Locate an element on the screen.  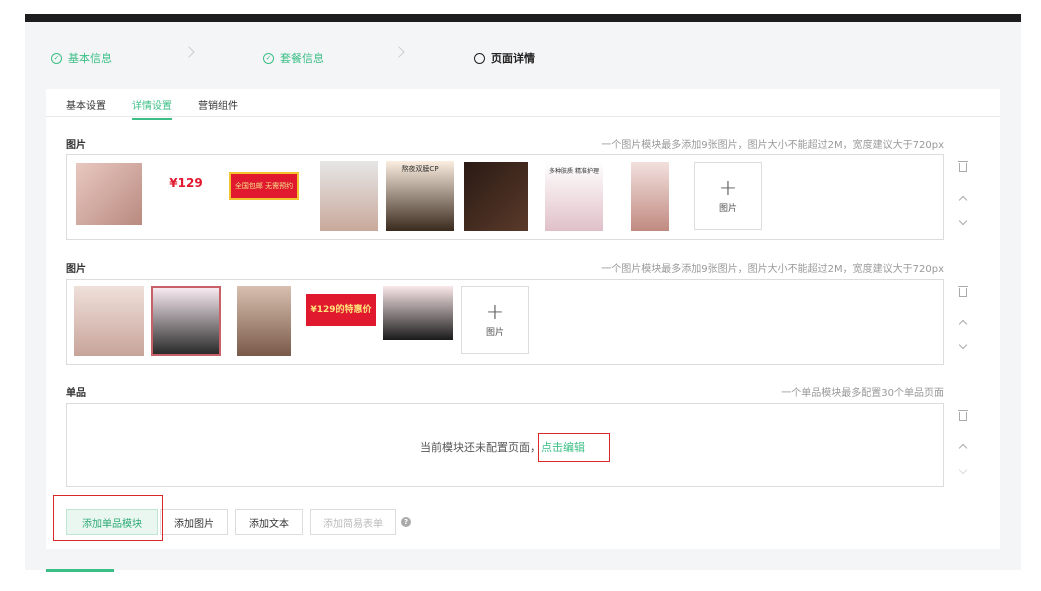
step-package-info: ✓ 套餐信息 is located at coordinates (293, 58).